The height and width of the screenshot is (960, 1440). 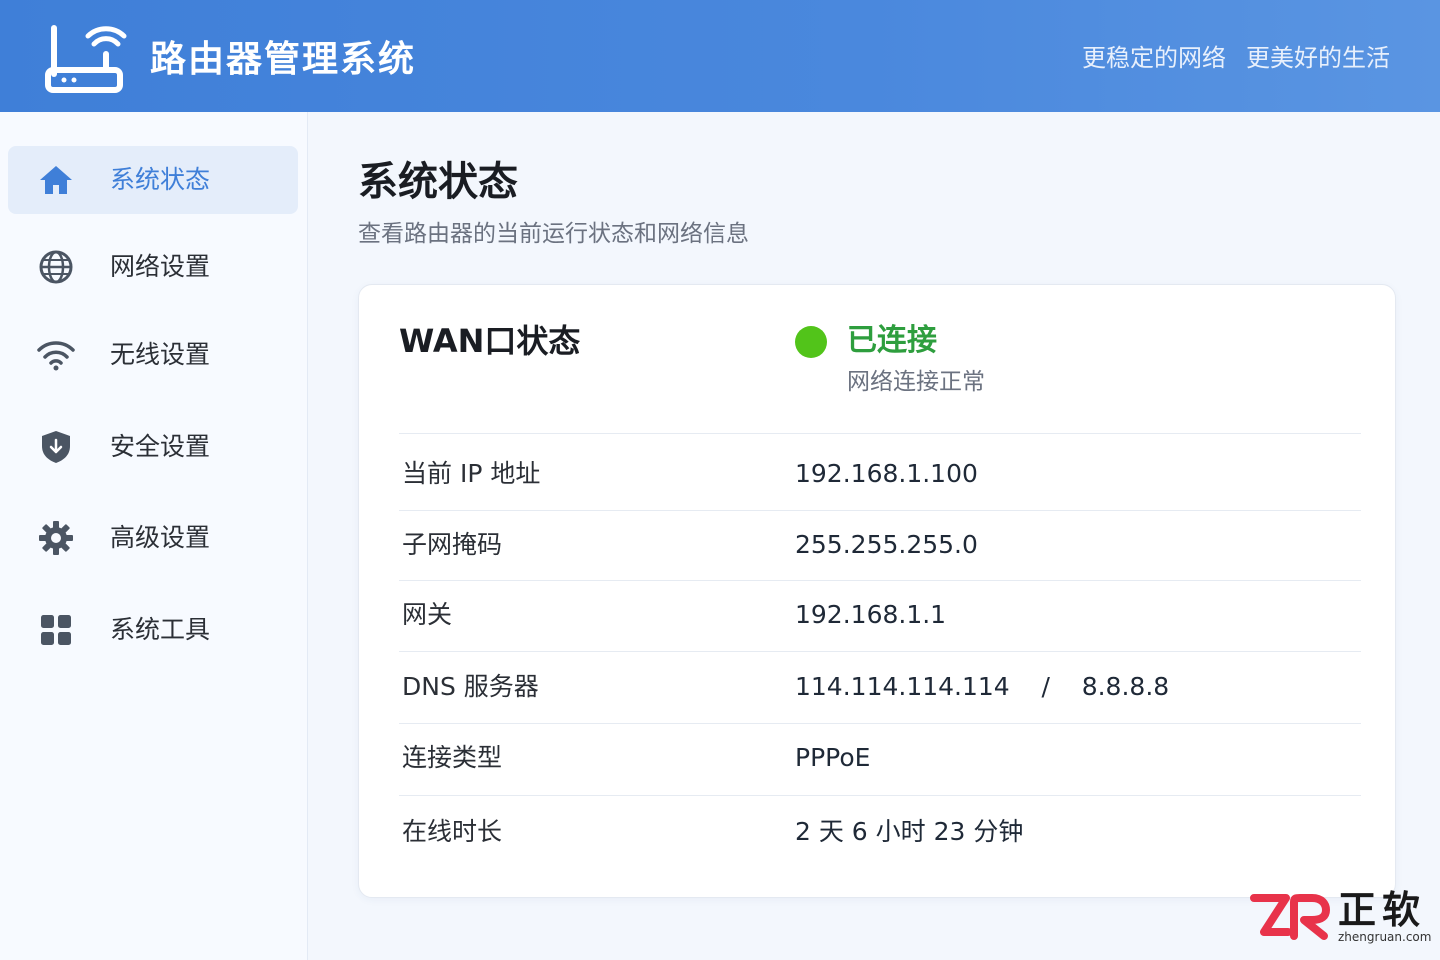 What do you see at coordinates (892, 340) in the screenshot?
I see `connection-status: 已连接` at bounding box center [892, 340].